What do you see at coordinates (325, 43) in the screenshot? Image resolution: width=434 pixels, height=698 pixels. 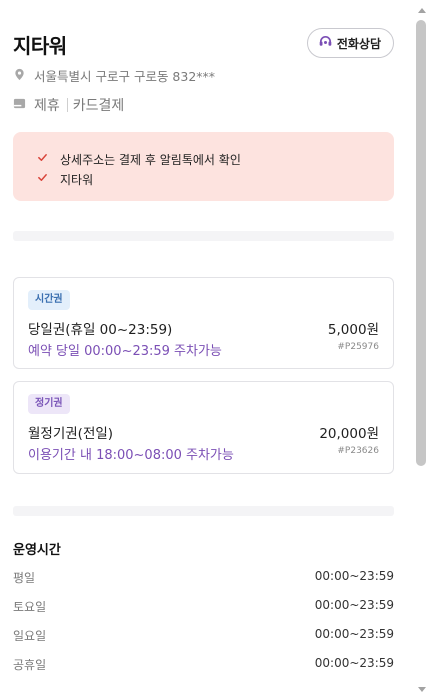 I see `headset-icon` at bounding box center [325, 43].